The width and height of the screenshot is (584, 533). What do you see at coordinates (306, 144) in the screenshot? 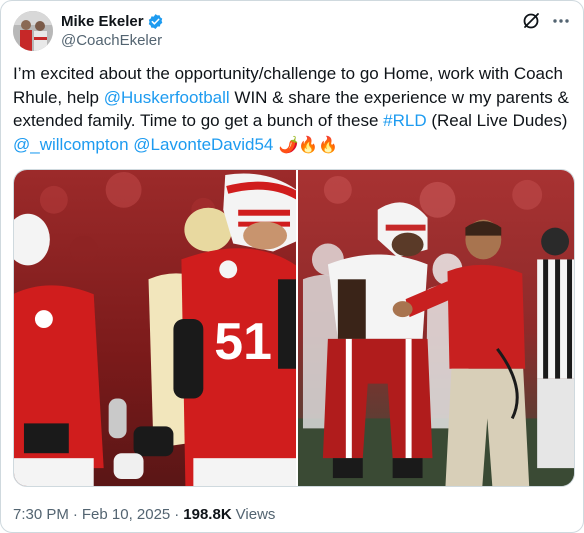
I see `emoji-pepper-fire: 🌶️🔥🔥` at bounding box center [306, 144].